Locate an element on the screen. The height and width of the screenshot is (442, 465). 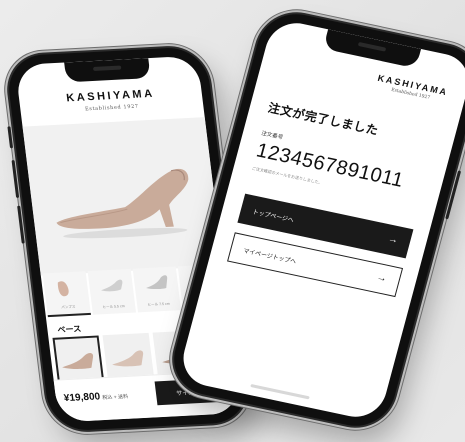
variant-thumb: ヒール 7.5 cm is located at coordinates (157, 289).